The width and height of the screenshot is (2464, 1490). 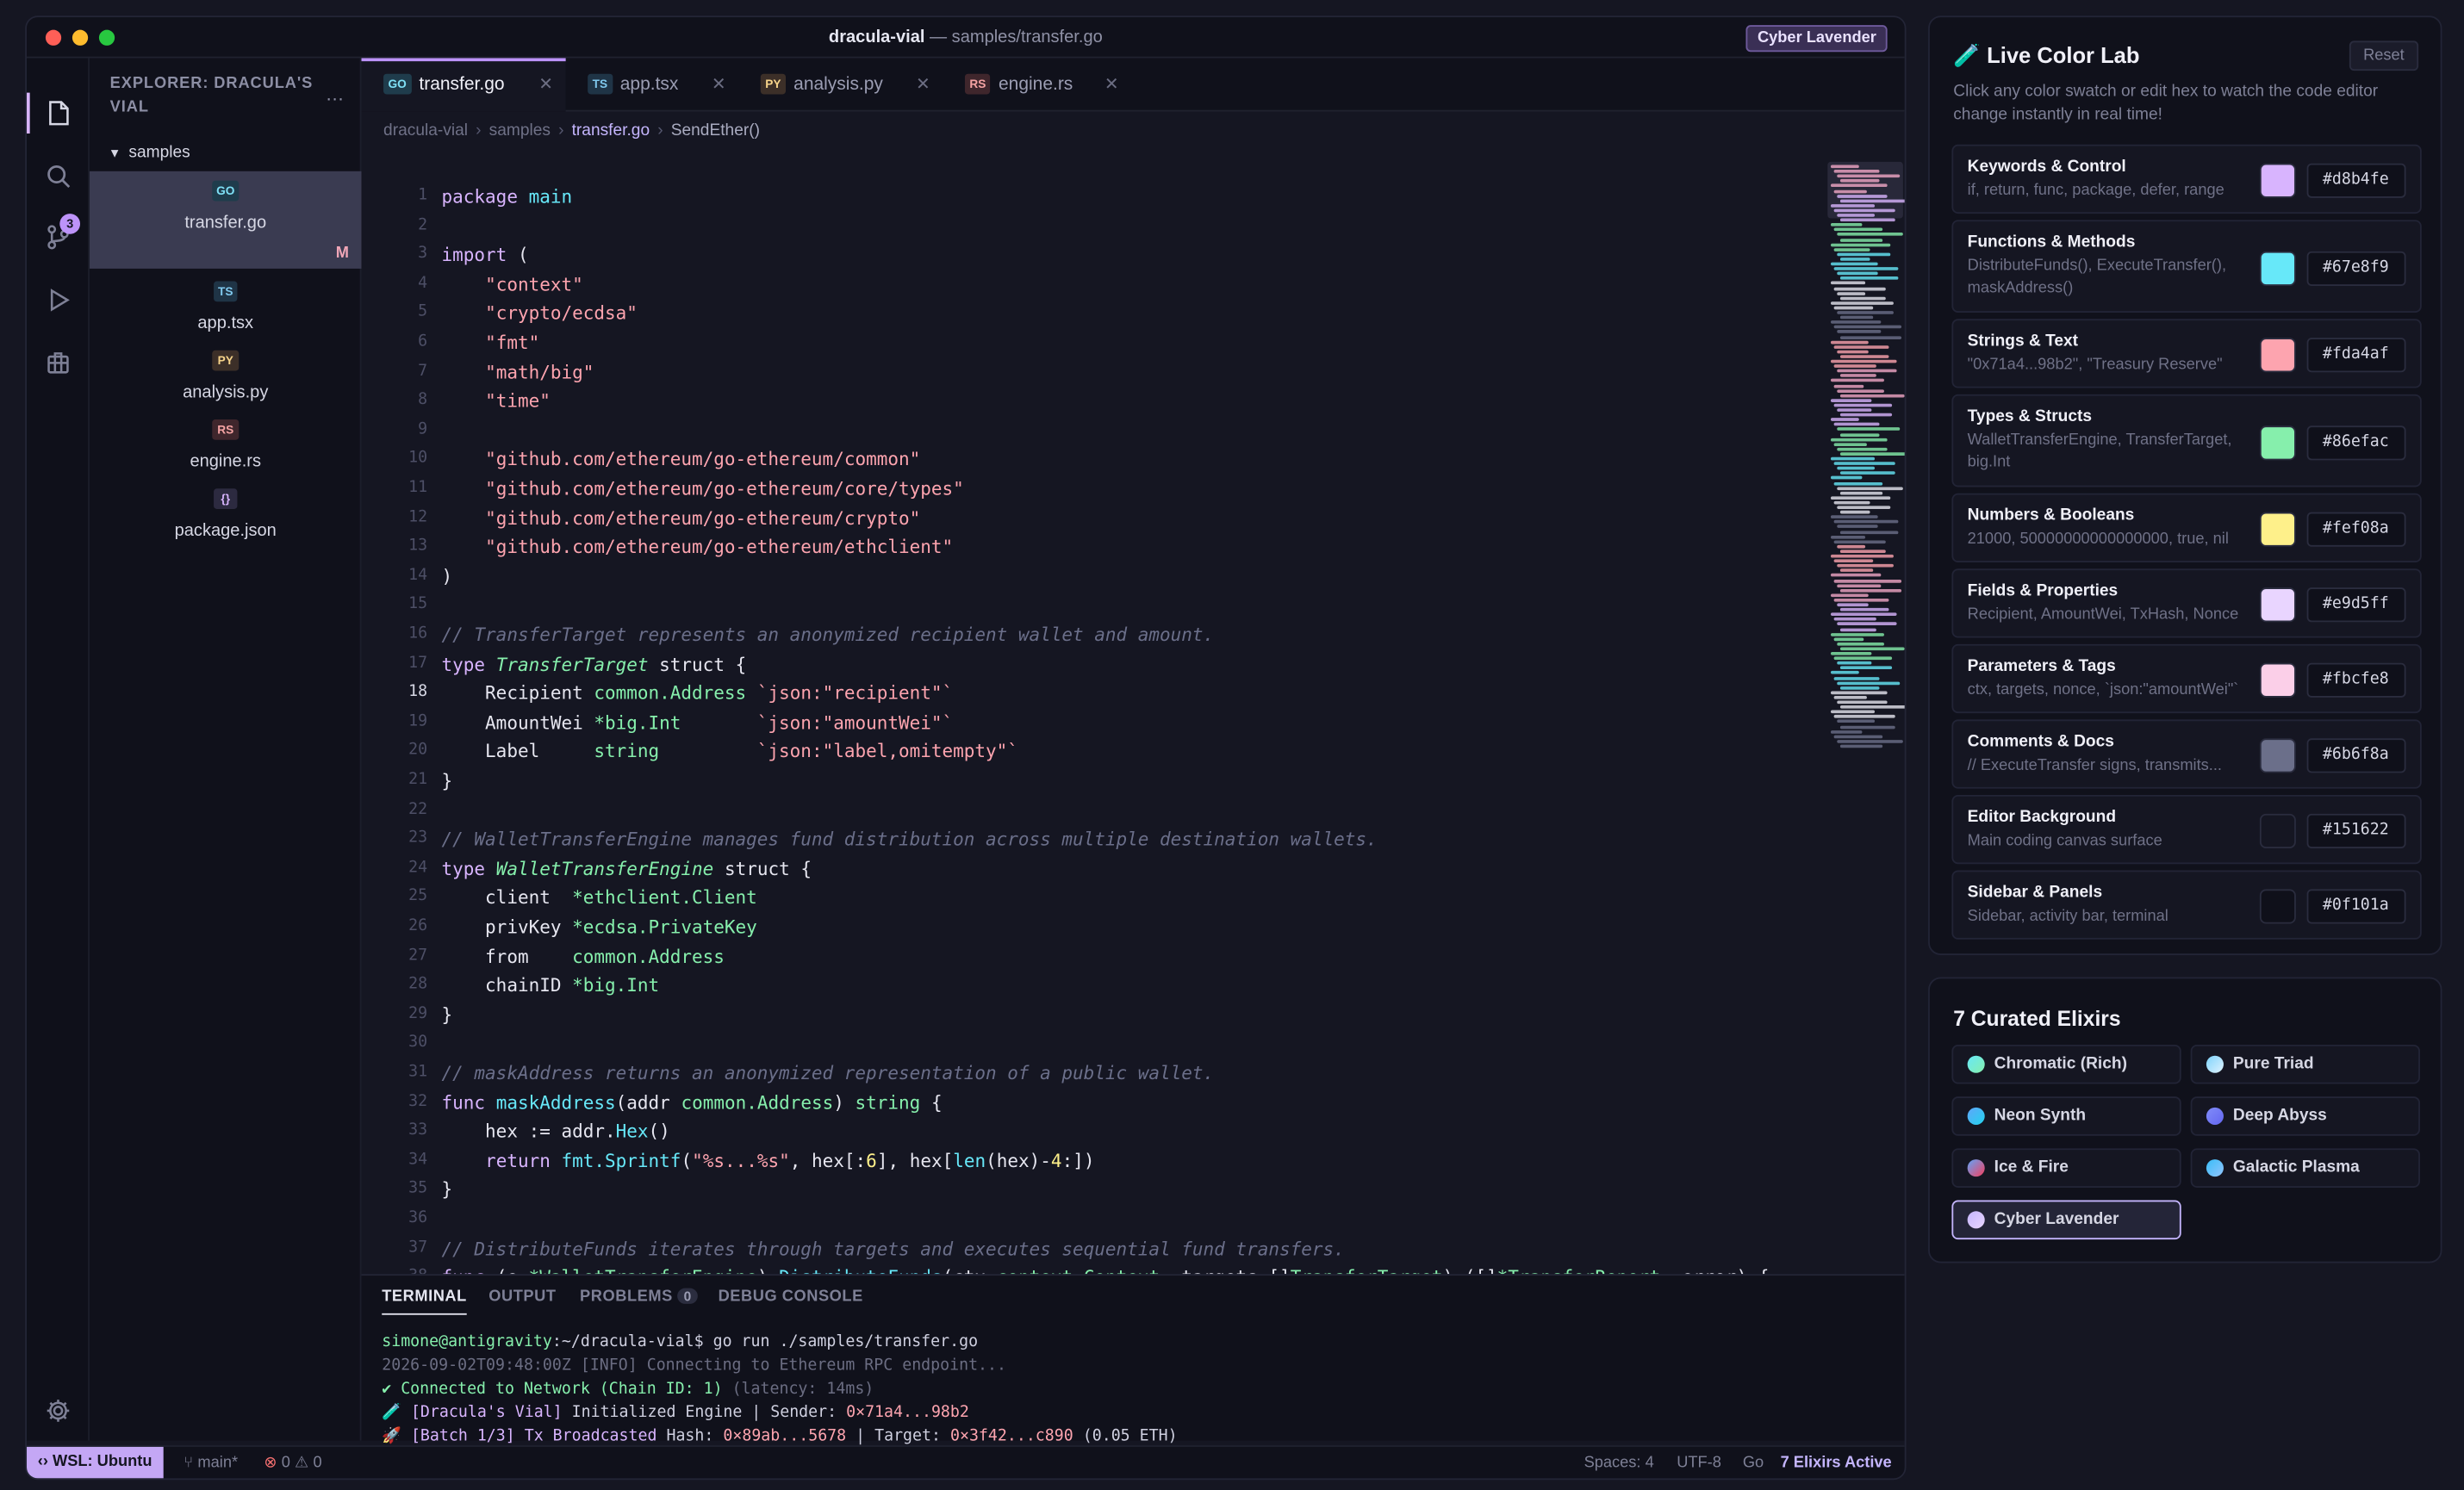 What do you see at coordinates (1037, 84) in the screenshot?
I see `tab-engine-rs: RS engine.rs ✕` at bounding box center [1037, 84].